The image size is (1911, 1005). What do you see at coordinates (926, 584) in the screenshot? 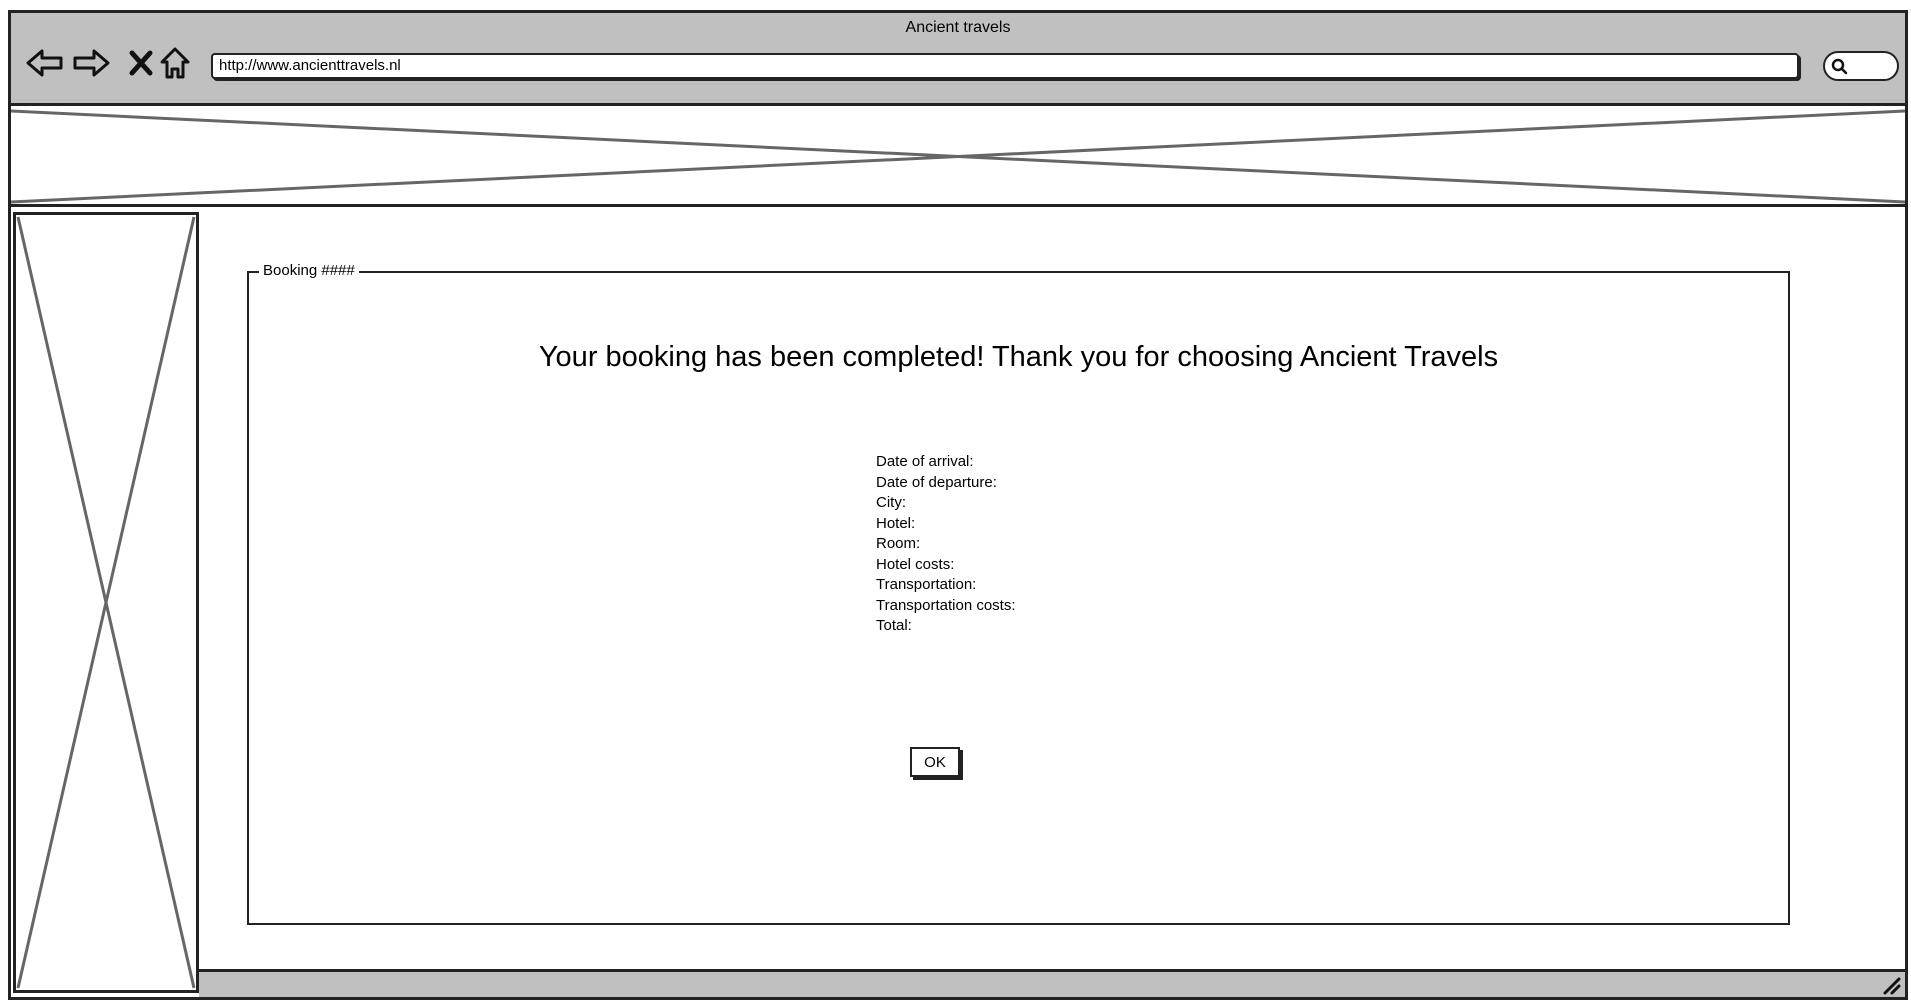
I see `detail-transportation: Transportation:` at bounding box center [926, 584].